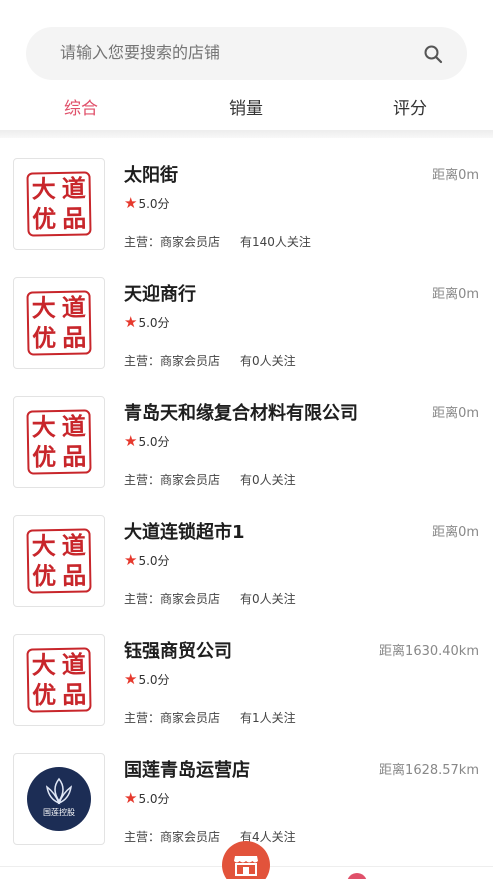 The height and width of the screenshot is (879, 493). I want to click on store-distance: 距离1630.40km, so click(429, 651).